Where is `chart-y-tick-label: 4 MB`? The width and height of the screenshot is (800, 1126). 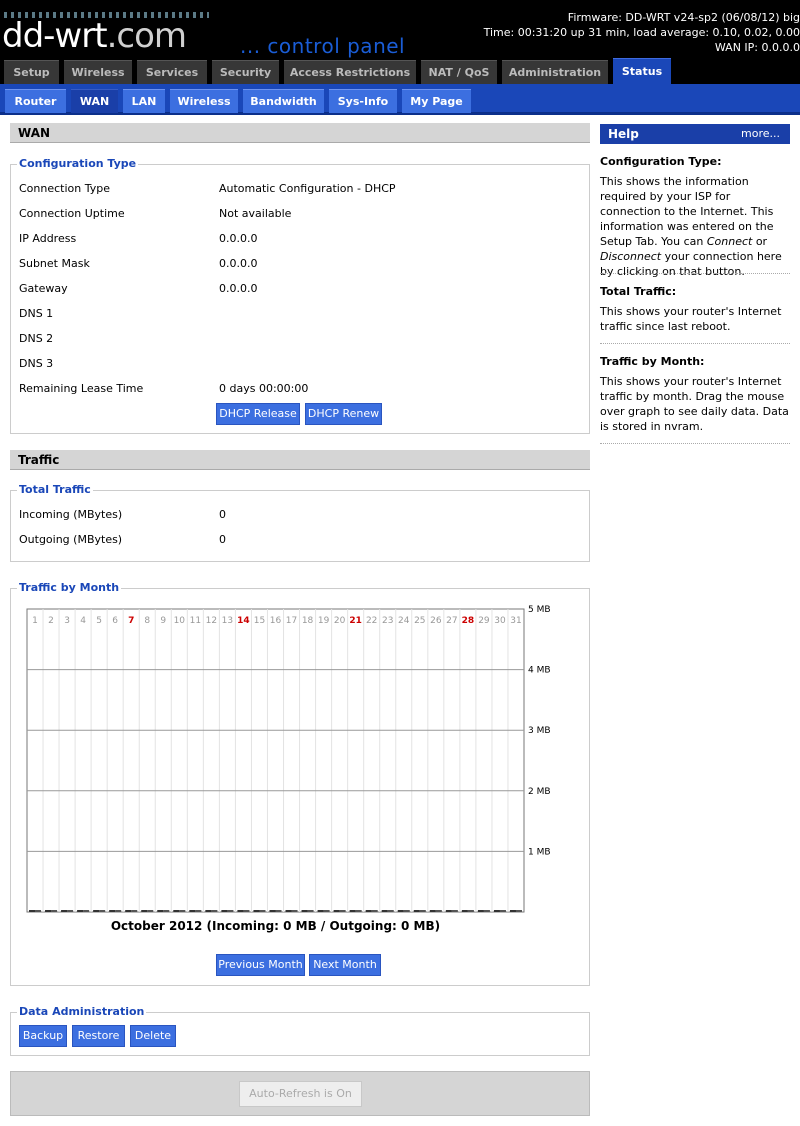
chart-y-tick-label: 4 MB is located at coordinates (539, 671).